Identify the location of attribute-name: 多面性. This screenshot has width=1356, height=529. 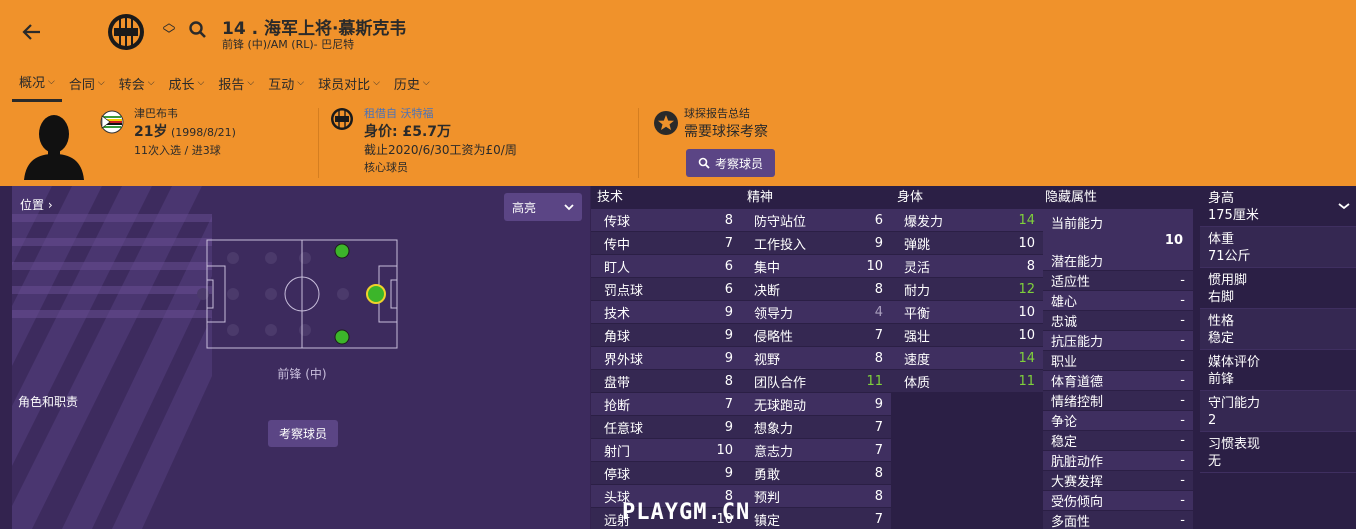
(1071, 522).